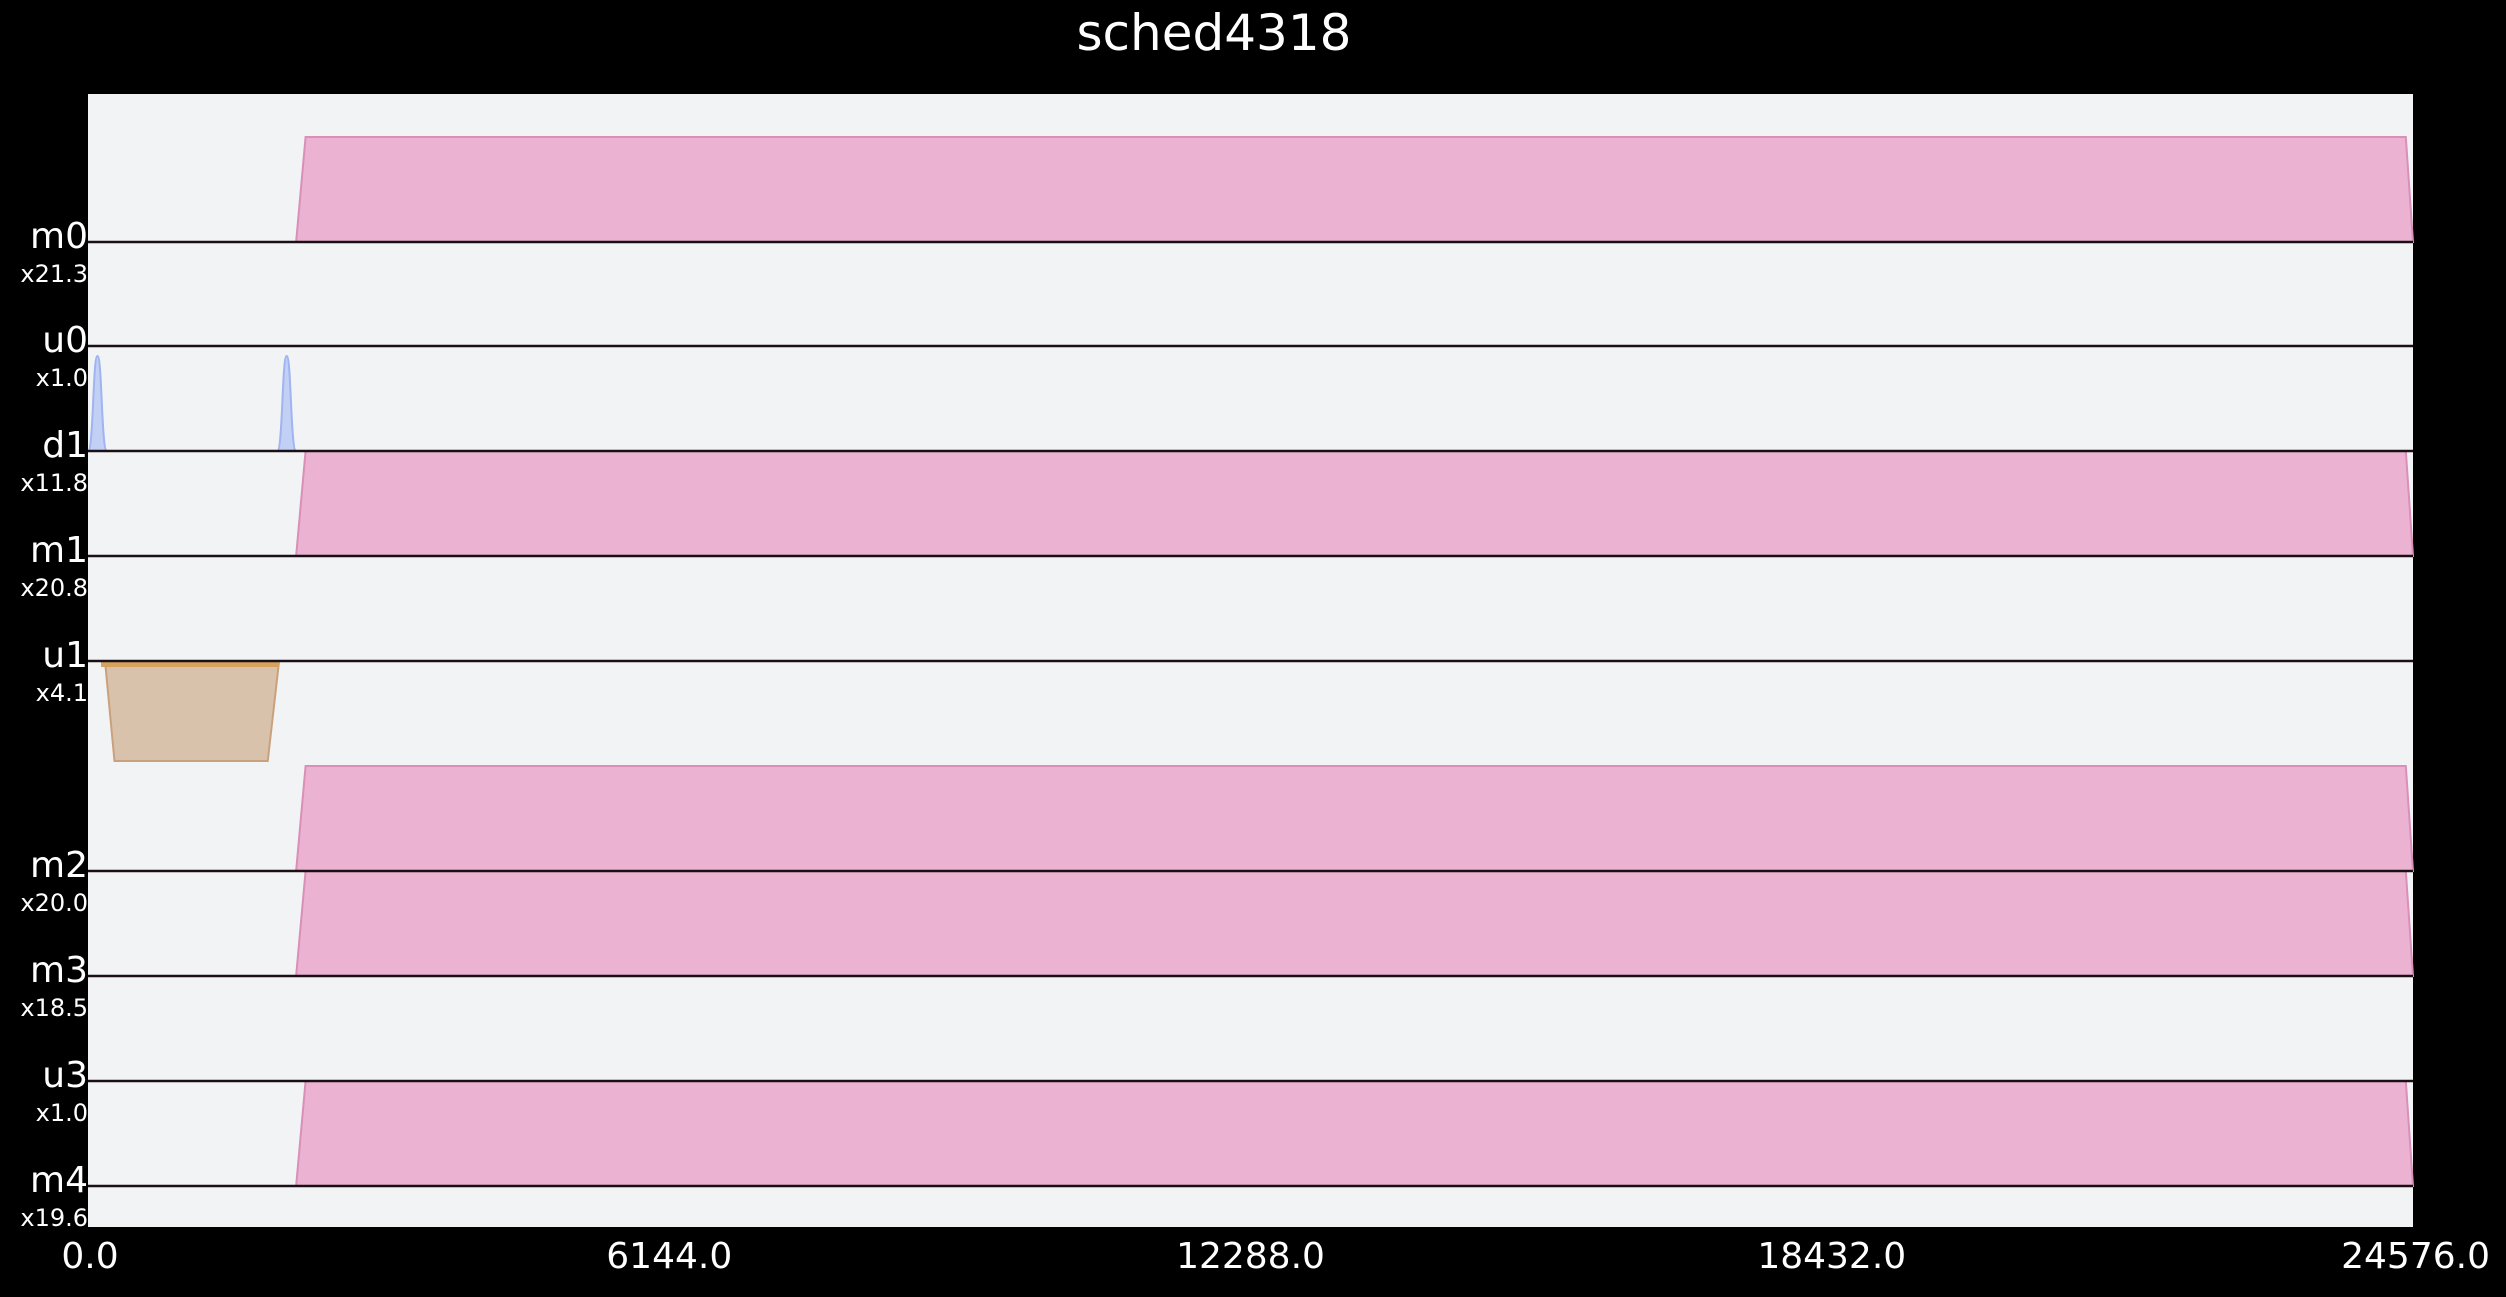  Describe the element at coordinates (1831, 1256) in the screenshot. I see `x-tick-label-3: 18432.0` at that location.